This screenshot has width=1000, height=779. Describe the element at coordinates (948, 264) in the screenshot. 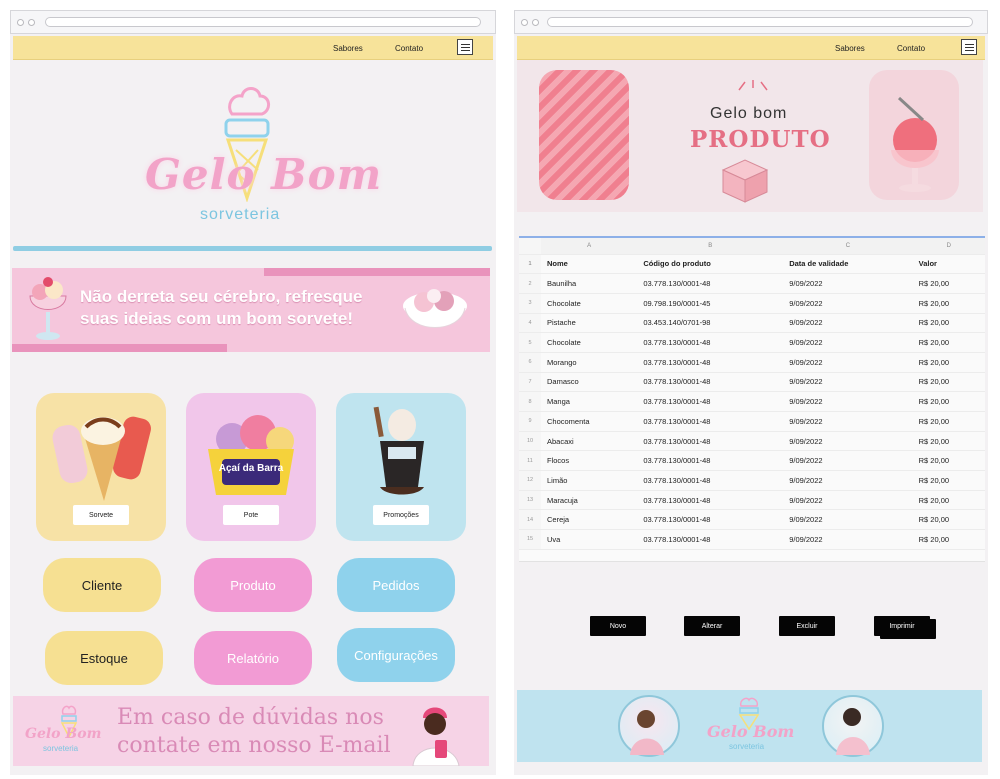

I see `header-valor: Valor` at that location.